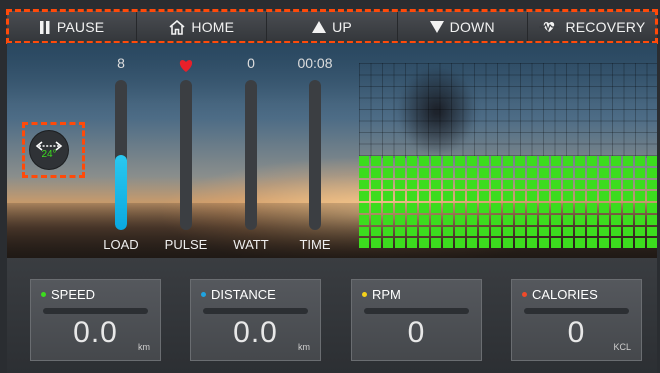 The height and width of the screenshot is (373, 660). What do you see at coordinates (251, 155) in the screenshot?
I see `watt-meter: 0 WATT` at bounding box center [251, 155].